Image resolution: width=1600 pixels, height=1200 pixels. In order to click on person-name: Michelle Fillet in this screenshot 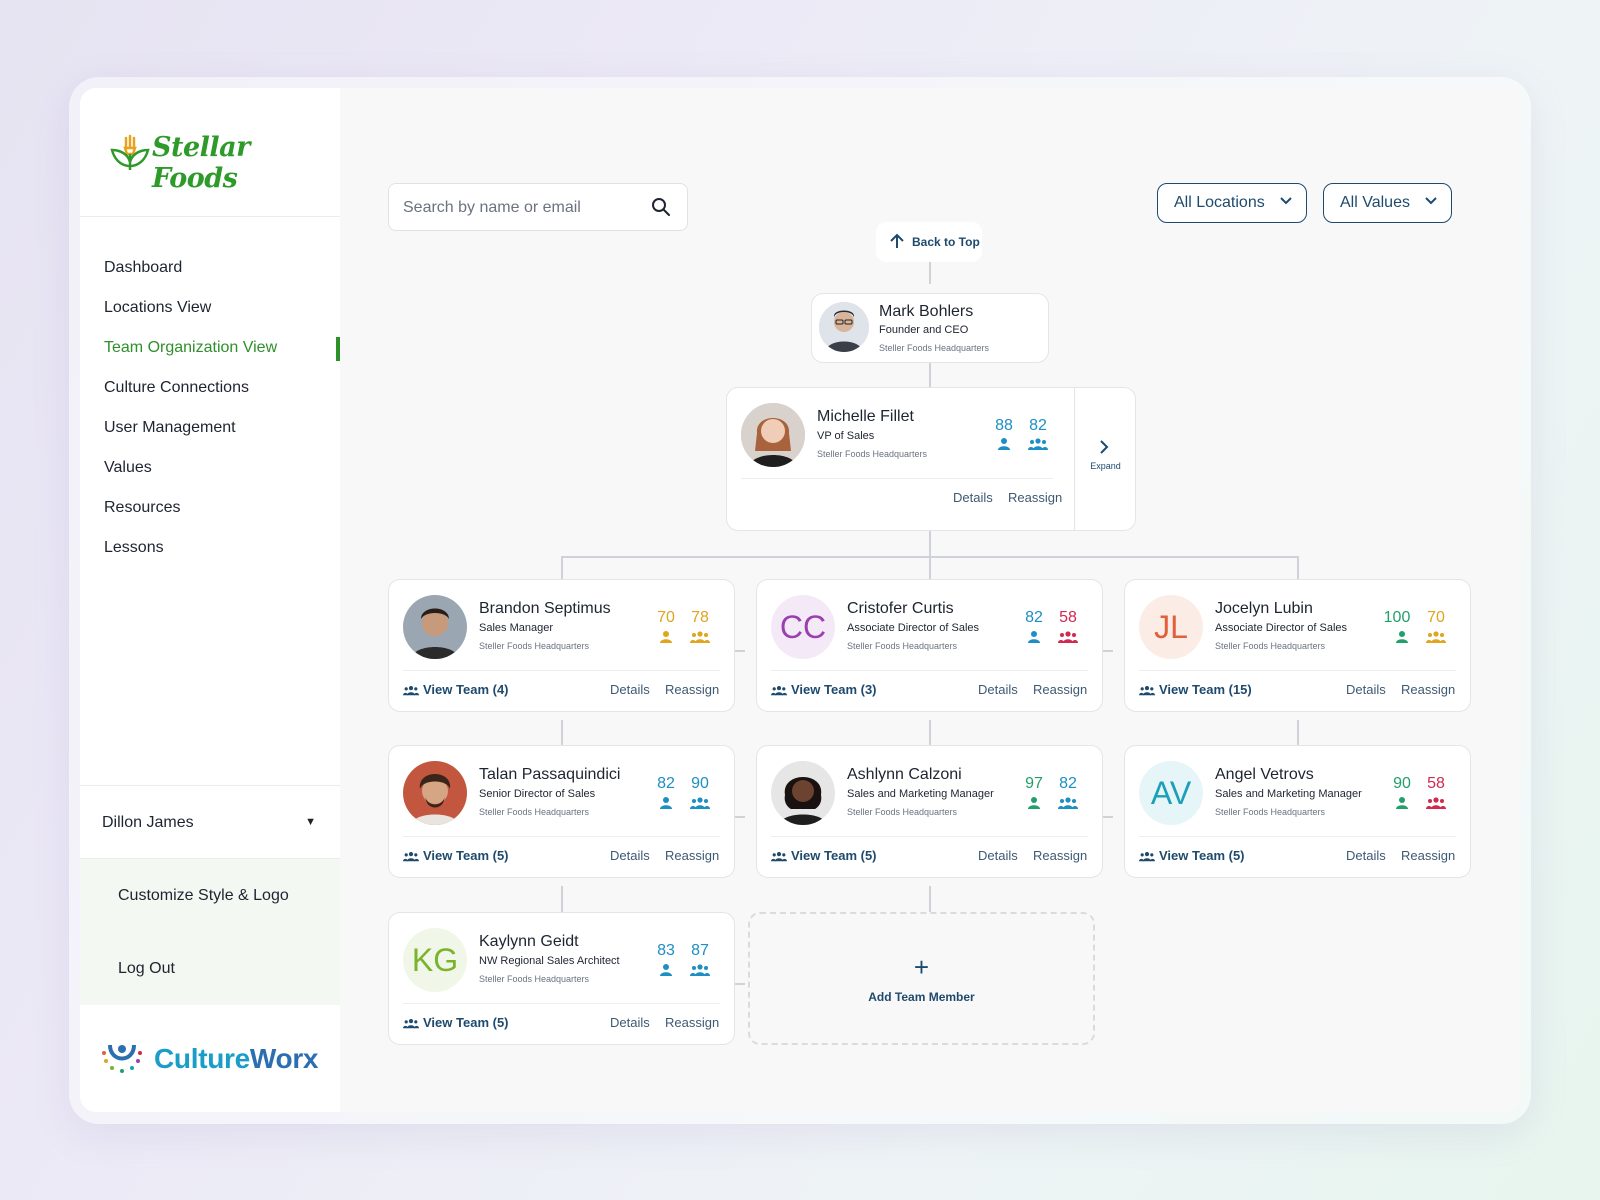, I will do `click(865, 417)`.